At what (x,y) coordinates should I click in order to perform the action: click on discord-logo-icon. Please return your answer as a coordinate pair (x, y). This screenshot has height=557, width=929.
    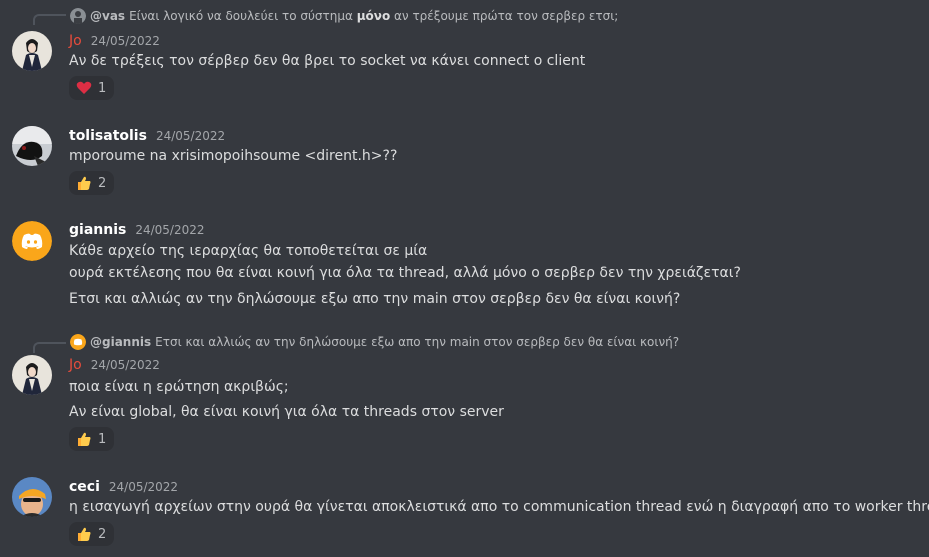
    Looking at the image, I should click on (32, 241).